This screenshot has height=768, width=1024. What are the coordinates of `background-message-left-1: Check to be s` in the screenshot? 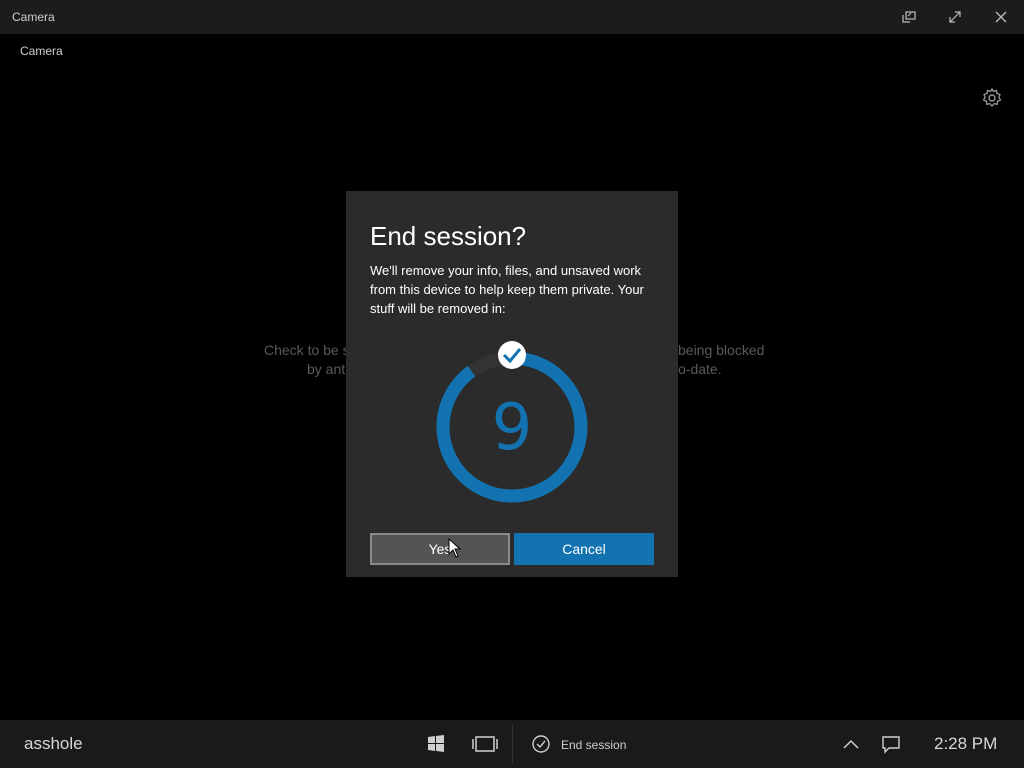 It's located at (307, 350).